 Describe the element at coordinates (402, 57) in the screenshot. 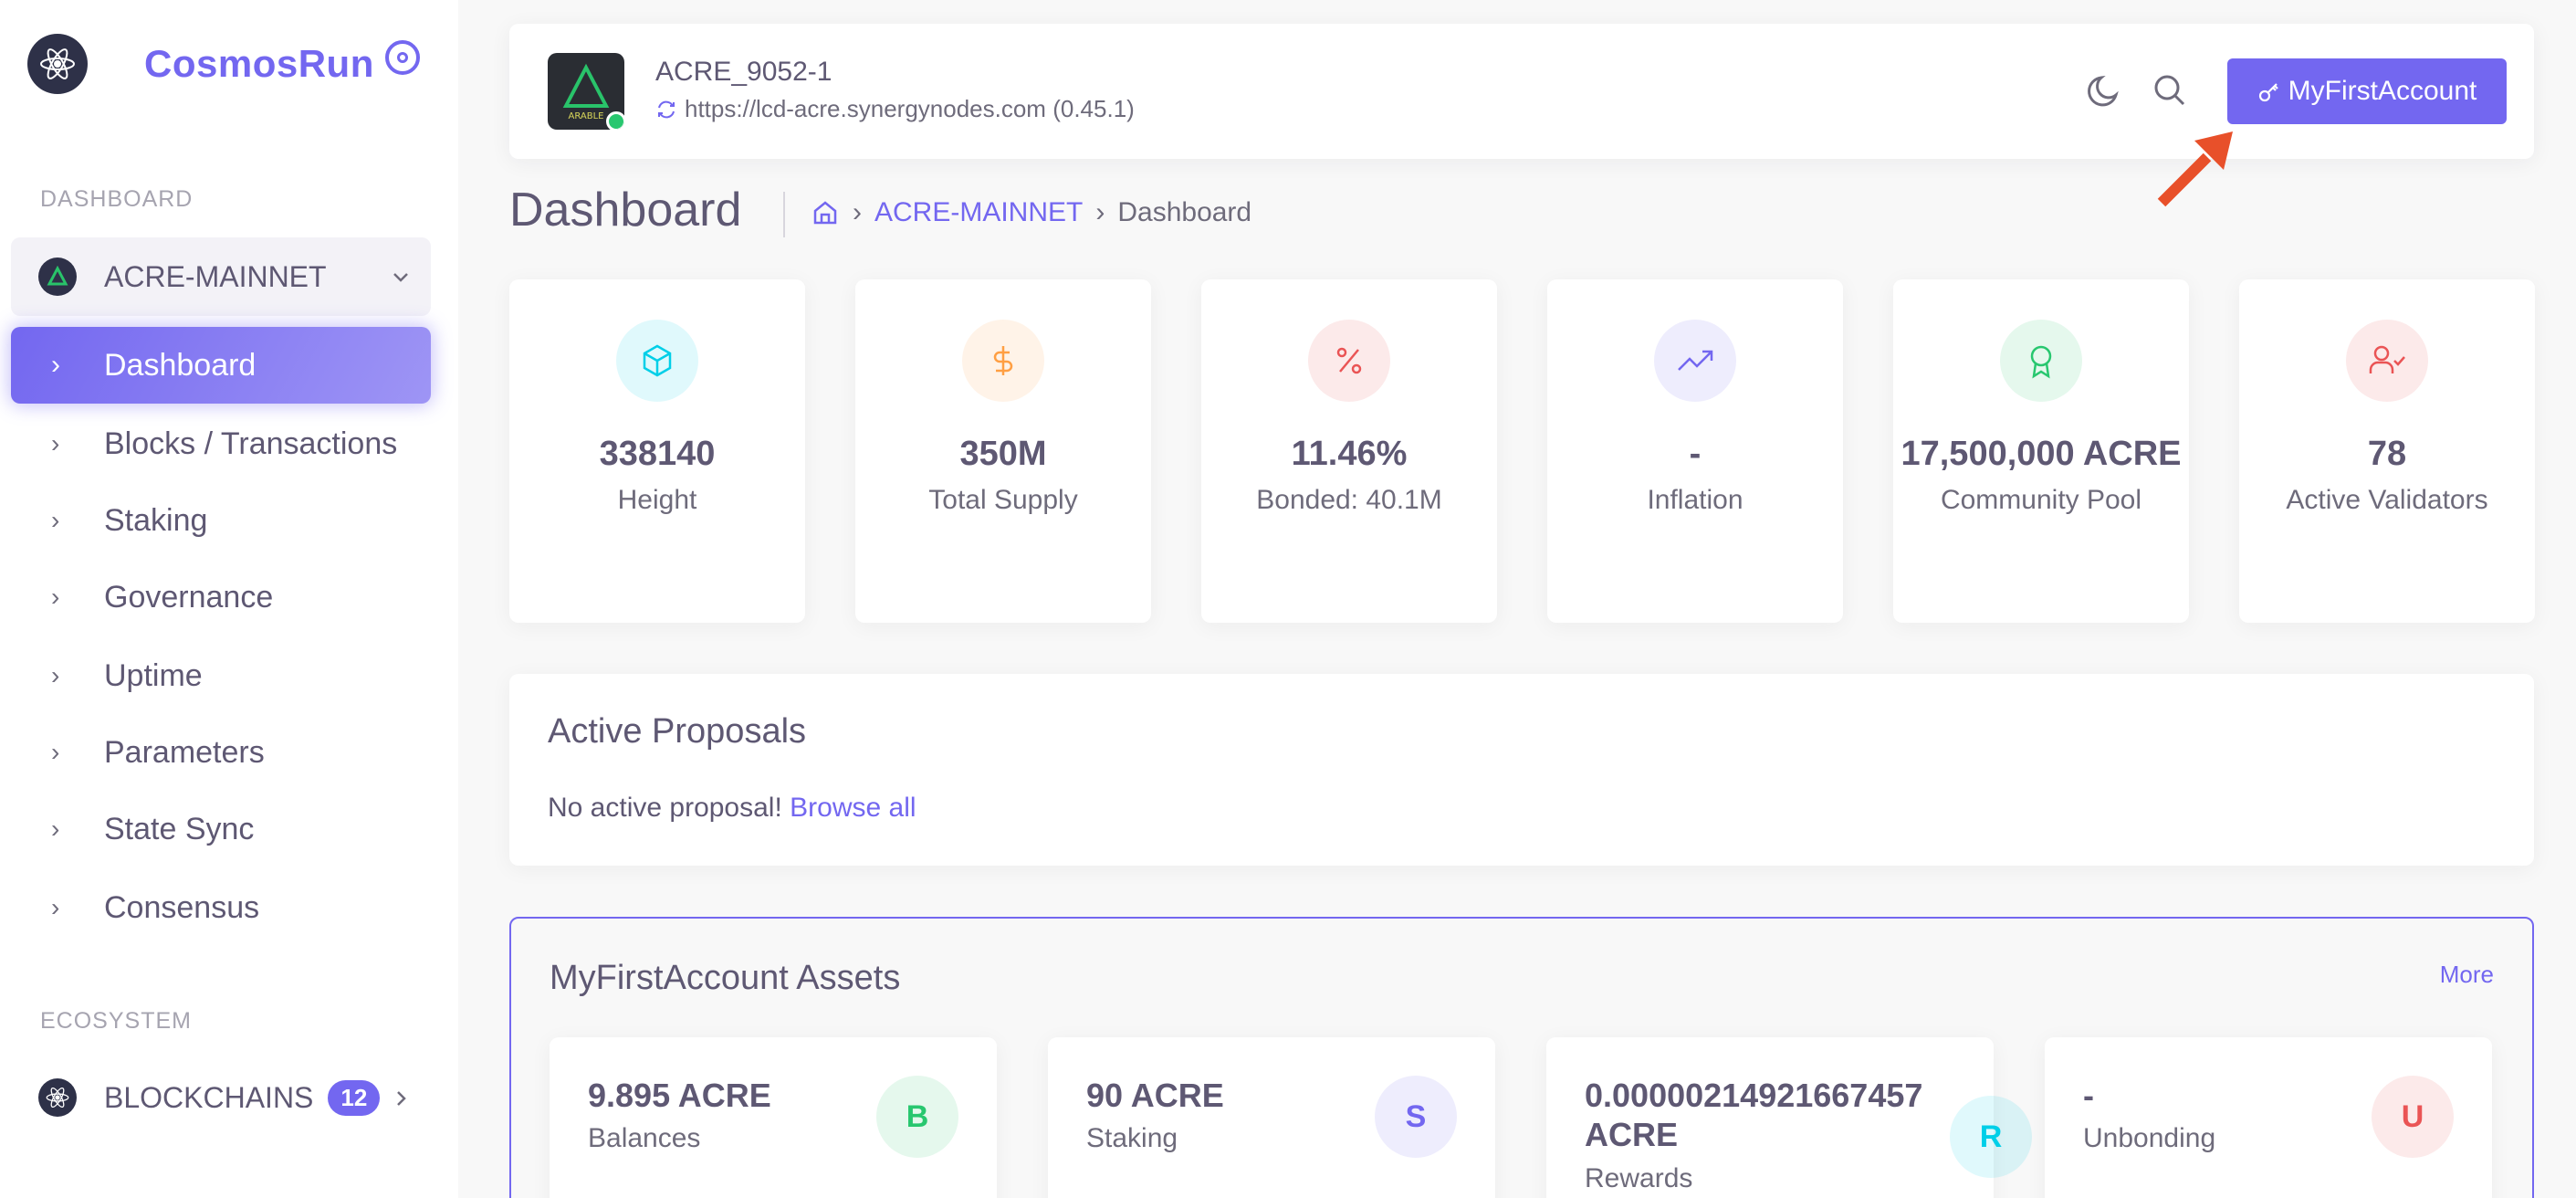

I see `sidebar-toggle-icon` at that location.